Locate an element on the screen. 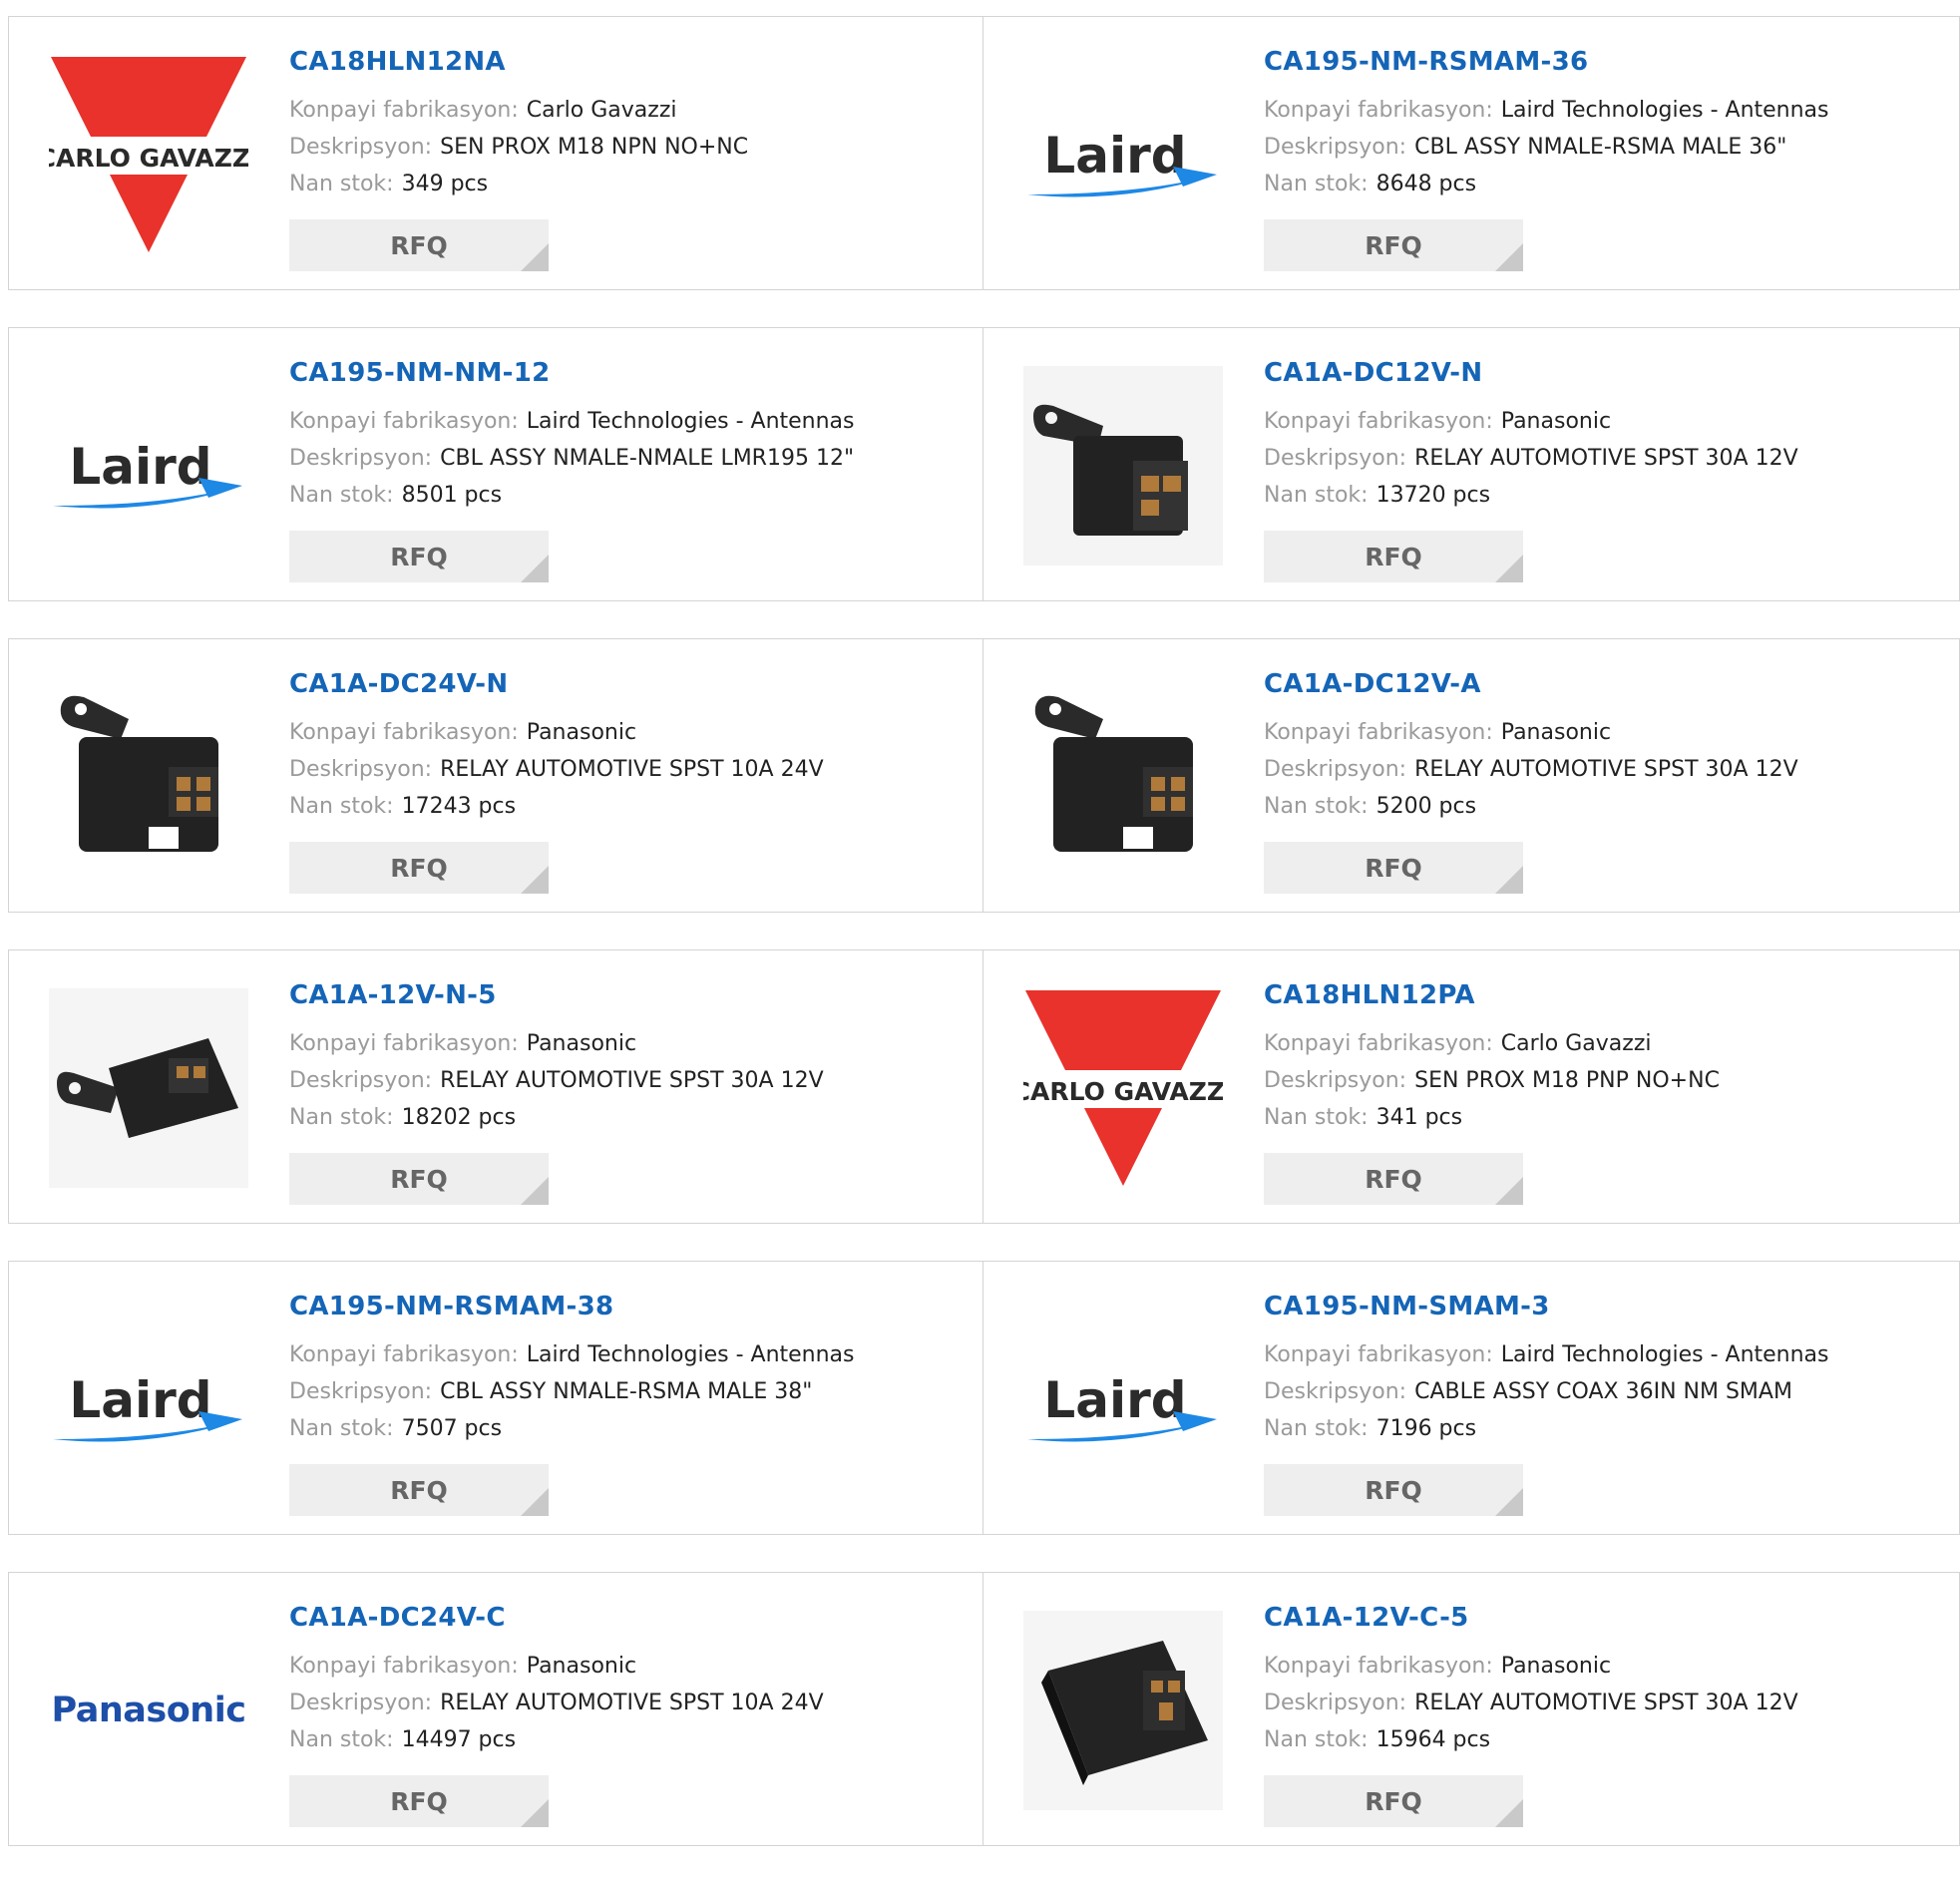  manufacturer-value: Laird Technologies - Antennas is located at coordinates (1665, 110).